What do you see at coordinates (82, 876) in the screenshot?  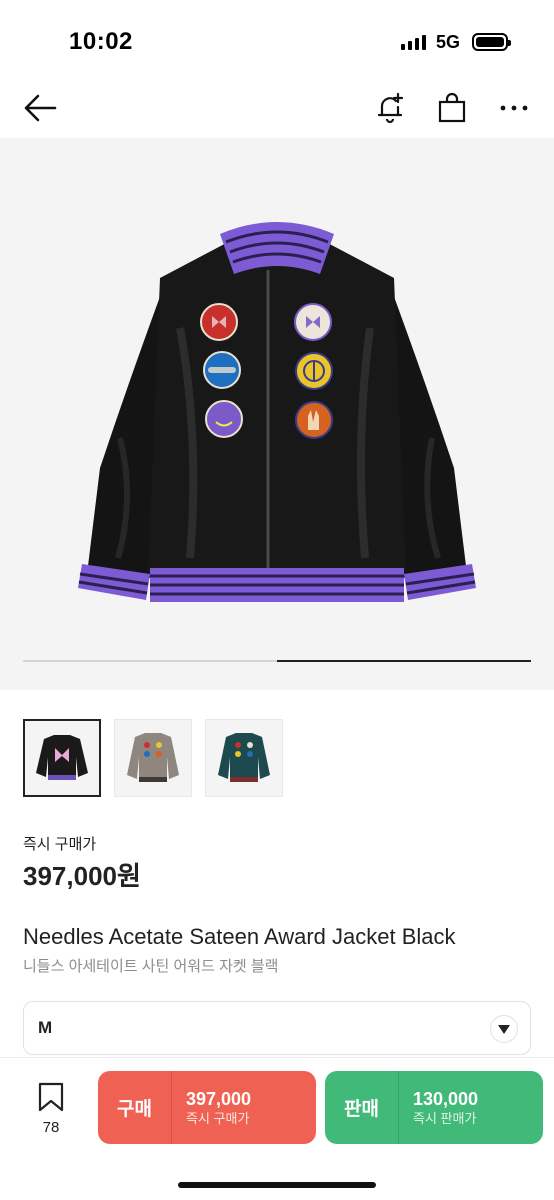 I see `instant-buy-price: 397,000원` at bounding box center [82, 876].